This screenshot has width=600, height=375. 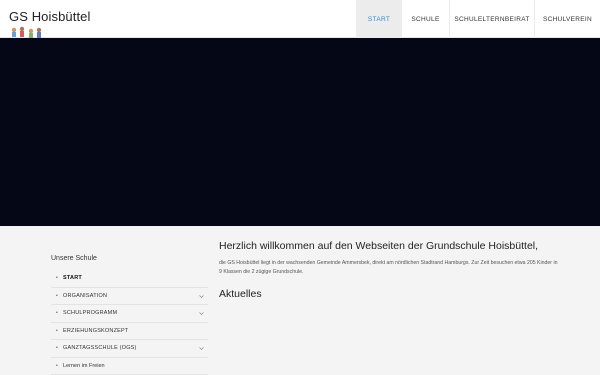 I want to click on sidebar-item-erziehungskonzept: • ERZIEHUNGSKONZEPT, so click(x=129, y=331).